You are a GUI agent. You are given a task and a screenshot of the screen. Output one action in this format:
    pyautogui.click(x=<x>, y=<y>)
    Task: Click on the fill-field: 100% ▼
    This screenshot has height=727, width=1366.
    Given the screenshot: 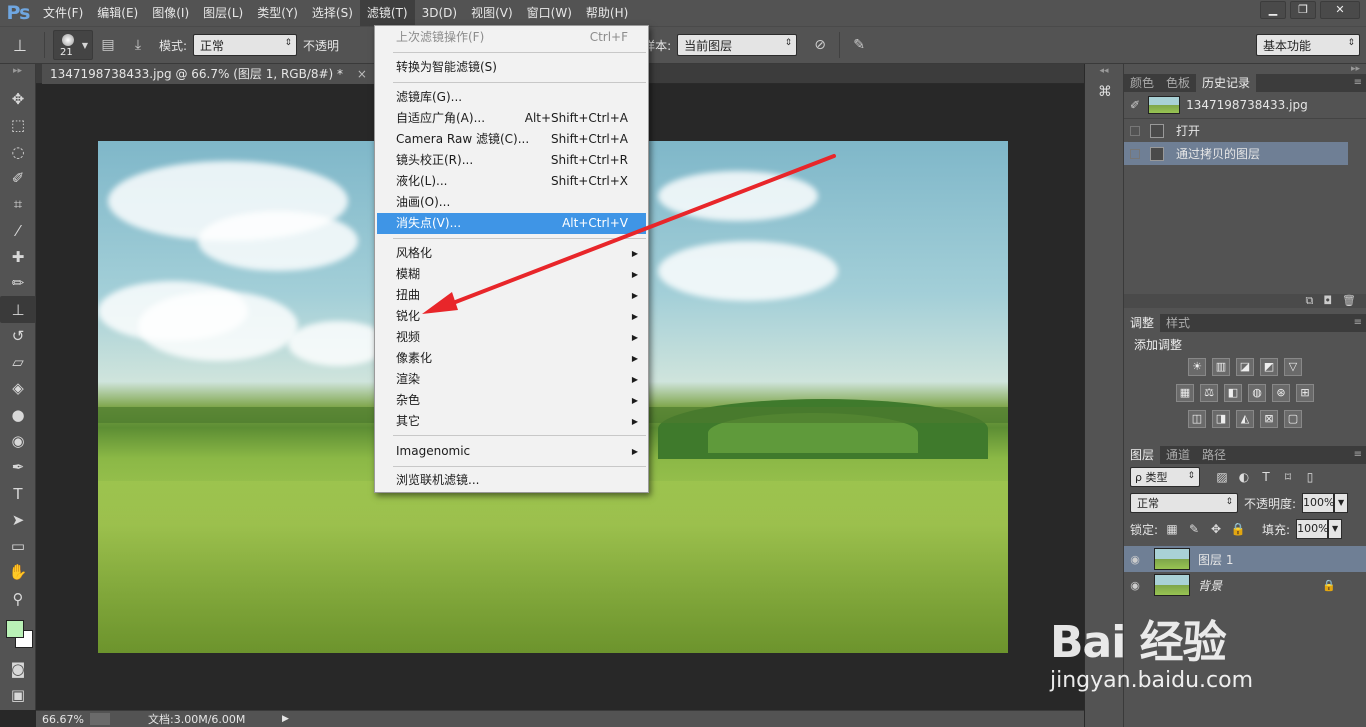 What is the action you would take?
    pyautogui.click(x=1319, y=529)
    